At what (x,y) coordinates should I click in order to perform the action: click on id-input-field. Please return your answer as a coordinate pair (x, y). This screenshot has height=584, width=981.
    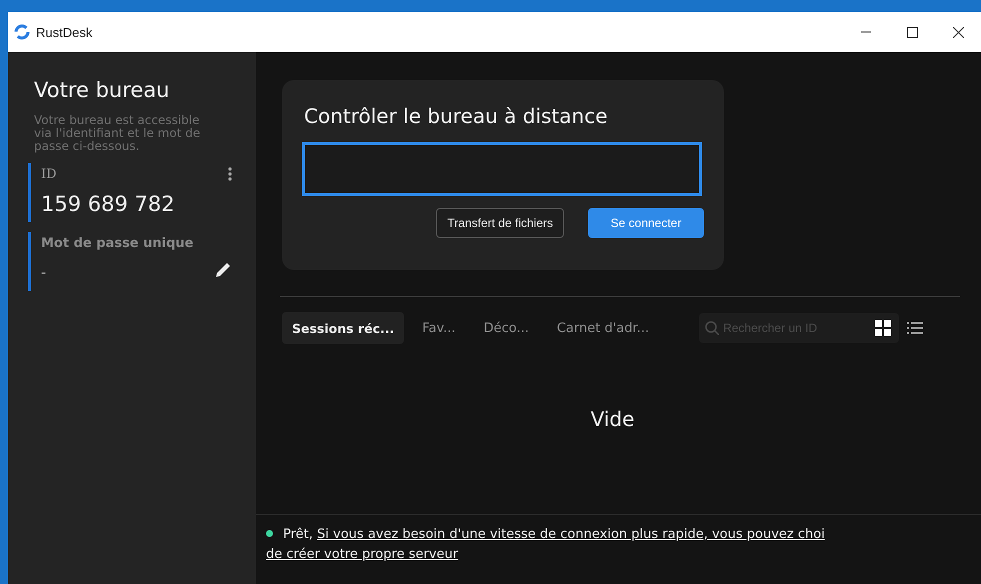
    Looking at the image, I should click on (502, 169).